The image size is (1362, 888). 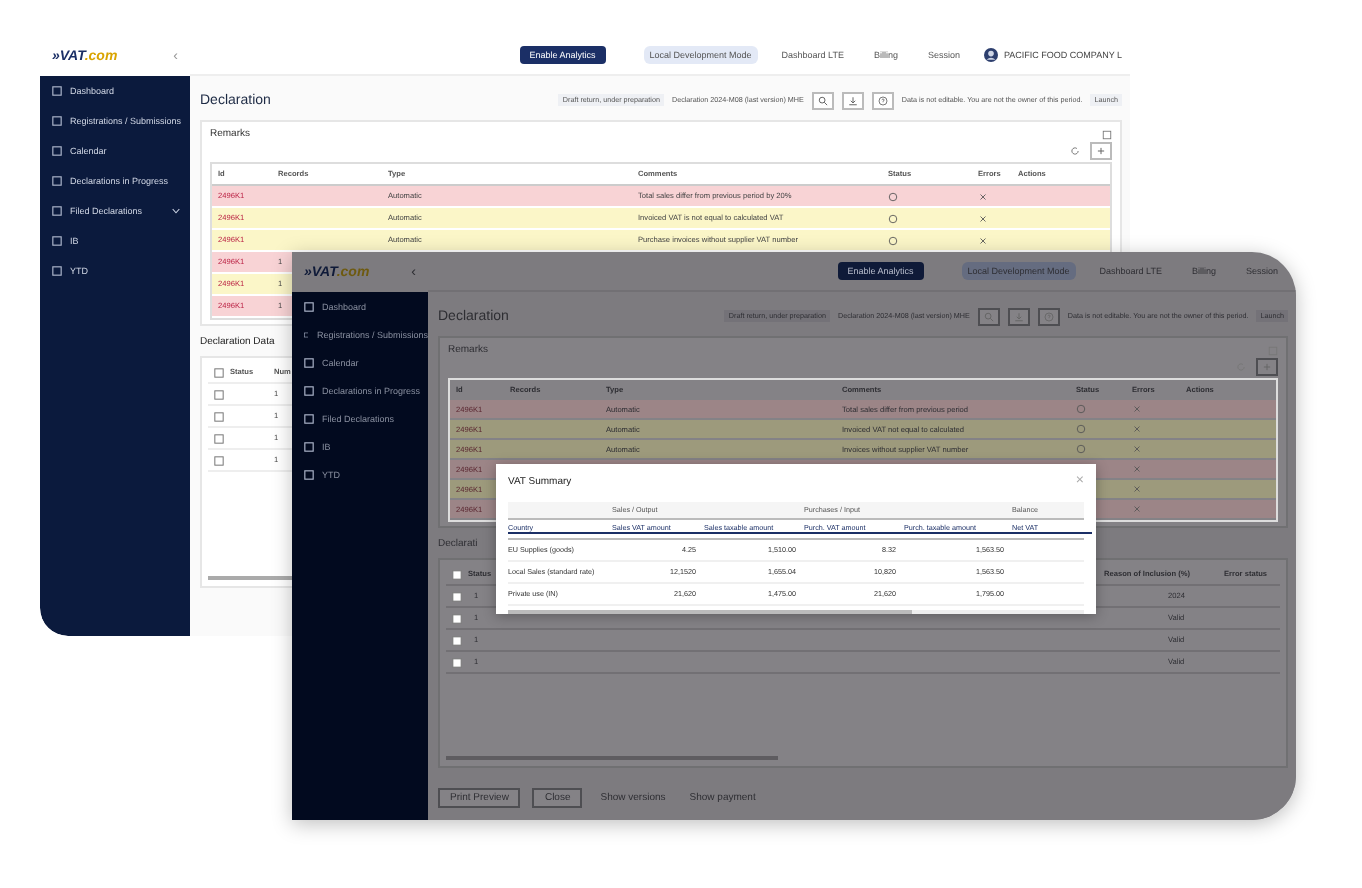 What do you see at coordinates (612, 758) in the screenshot?
I see `scrollbar` at bounding box center [612, 758].